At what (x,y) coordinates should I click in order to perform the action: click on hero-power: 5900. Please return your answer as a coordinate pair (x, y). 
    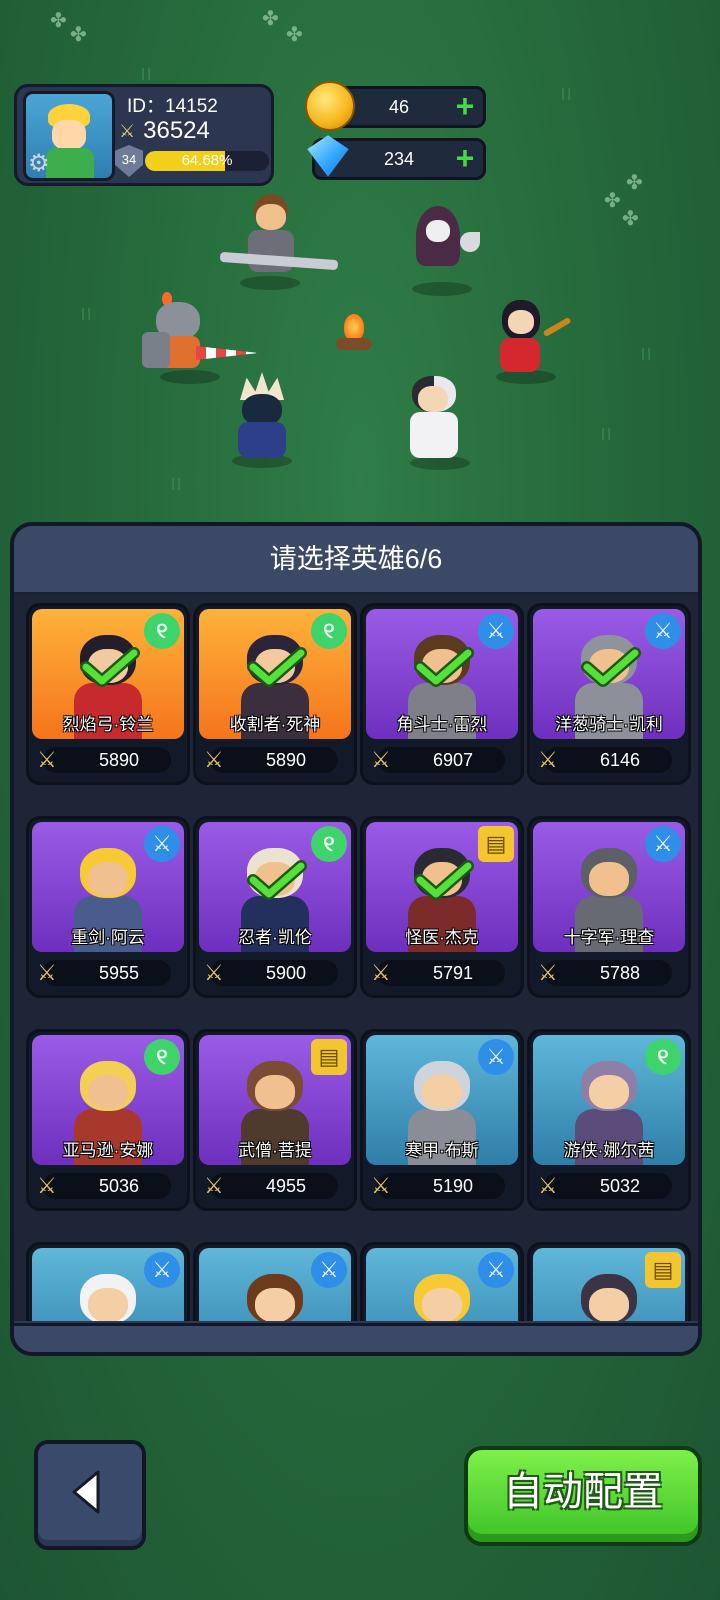
    Looking at the image, I should click on (286, 973).